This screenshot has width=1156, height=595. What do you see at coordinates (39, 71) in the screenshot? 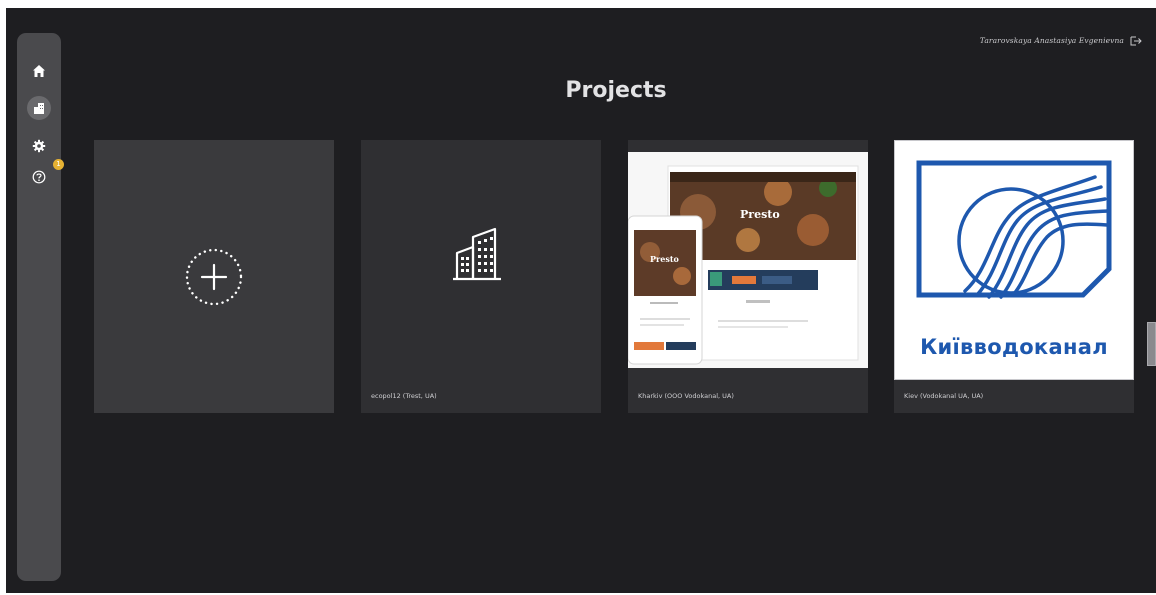
I see `home-icon` at bounding box center [39, 71].